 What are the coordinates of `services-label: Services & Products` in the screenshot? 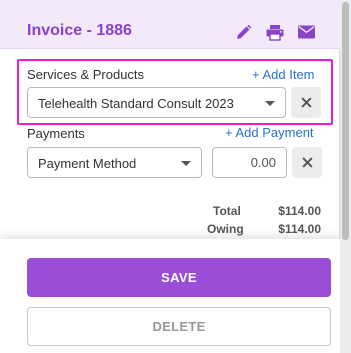 It's located at (86, 74).